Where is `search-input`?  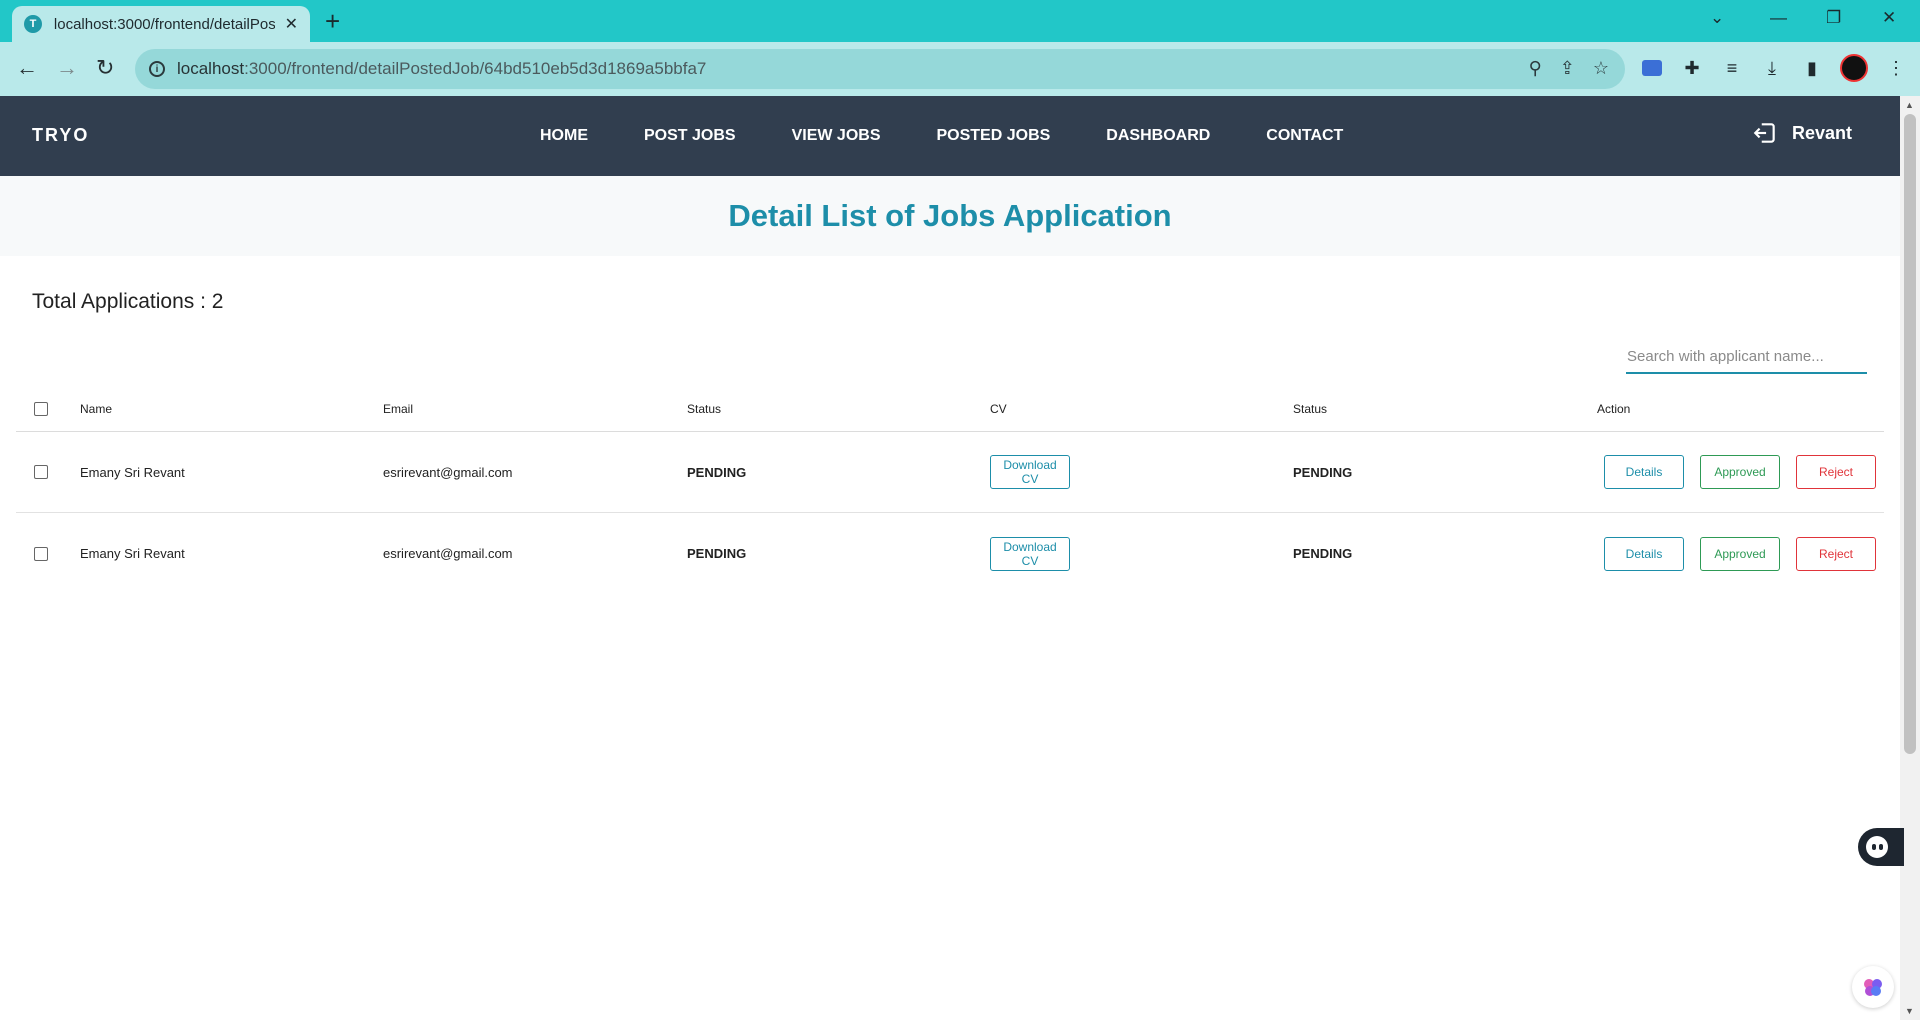 search-input is located at coordinates (1746, 357).